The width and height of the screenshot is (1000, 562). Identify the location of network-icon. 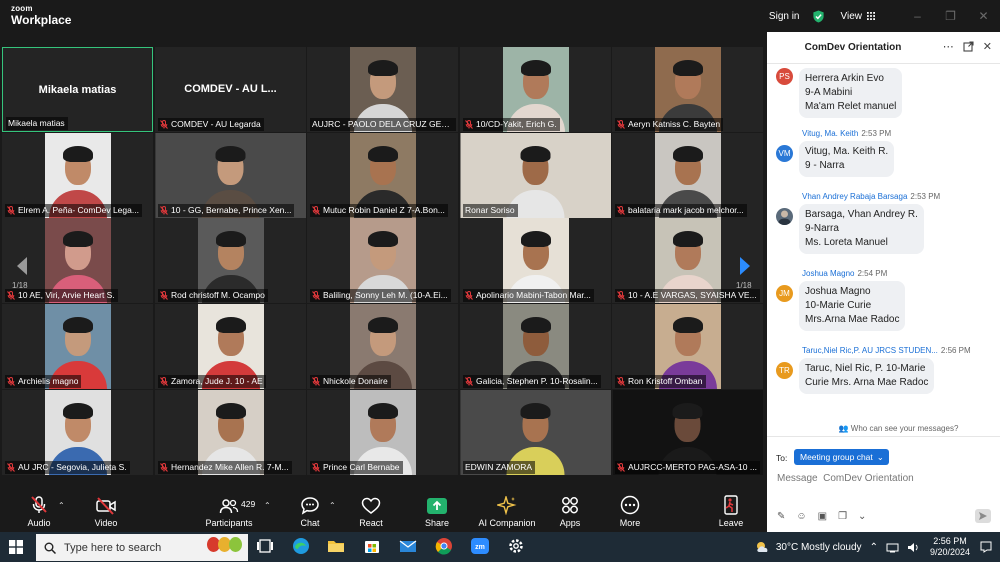
(892, 547).